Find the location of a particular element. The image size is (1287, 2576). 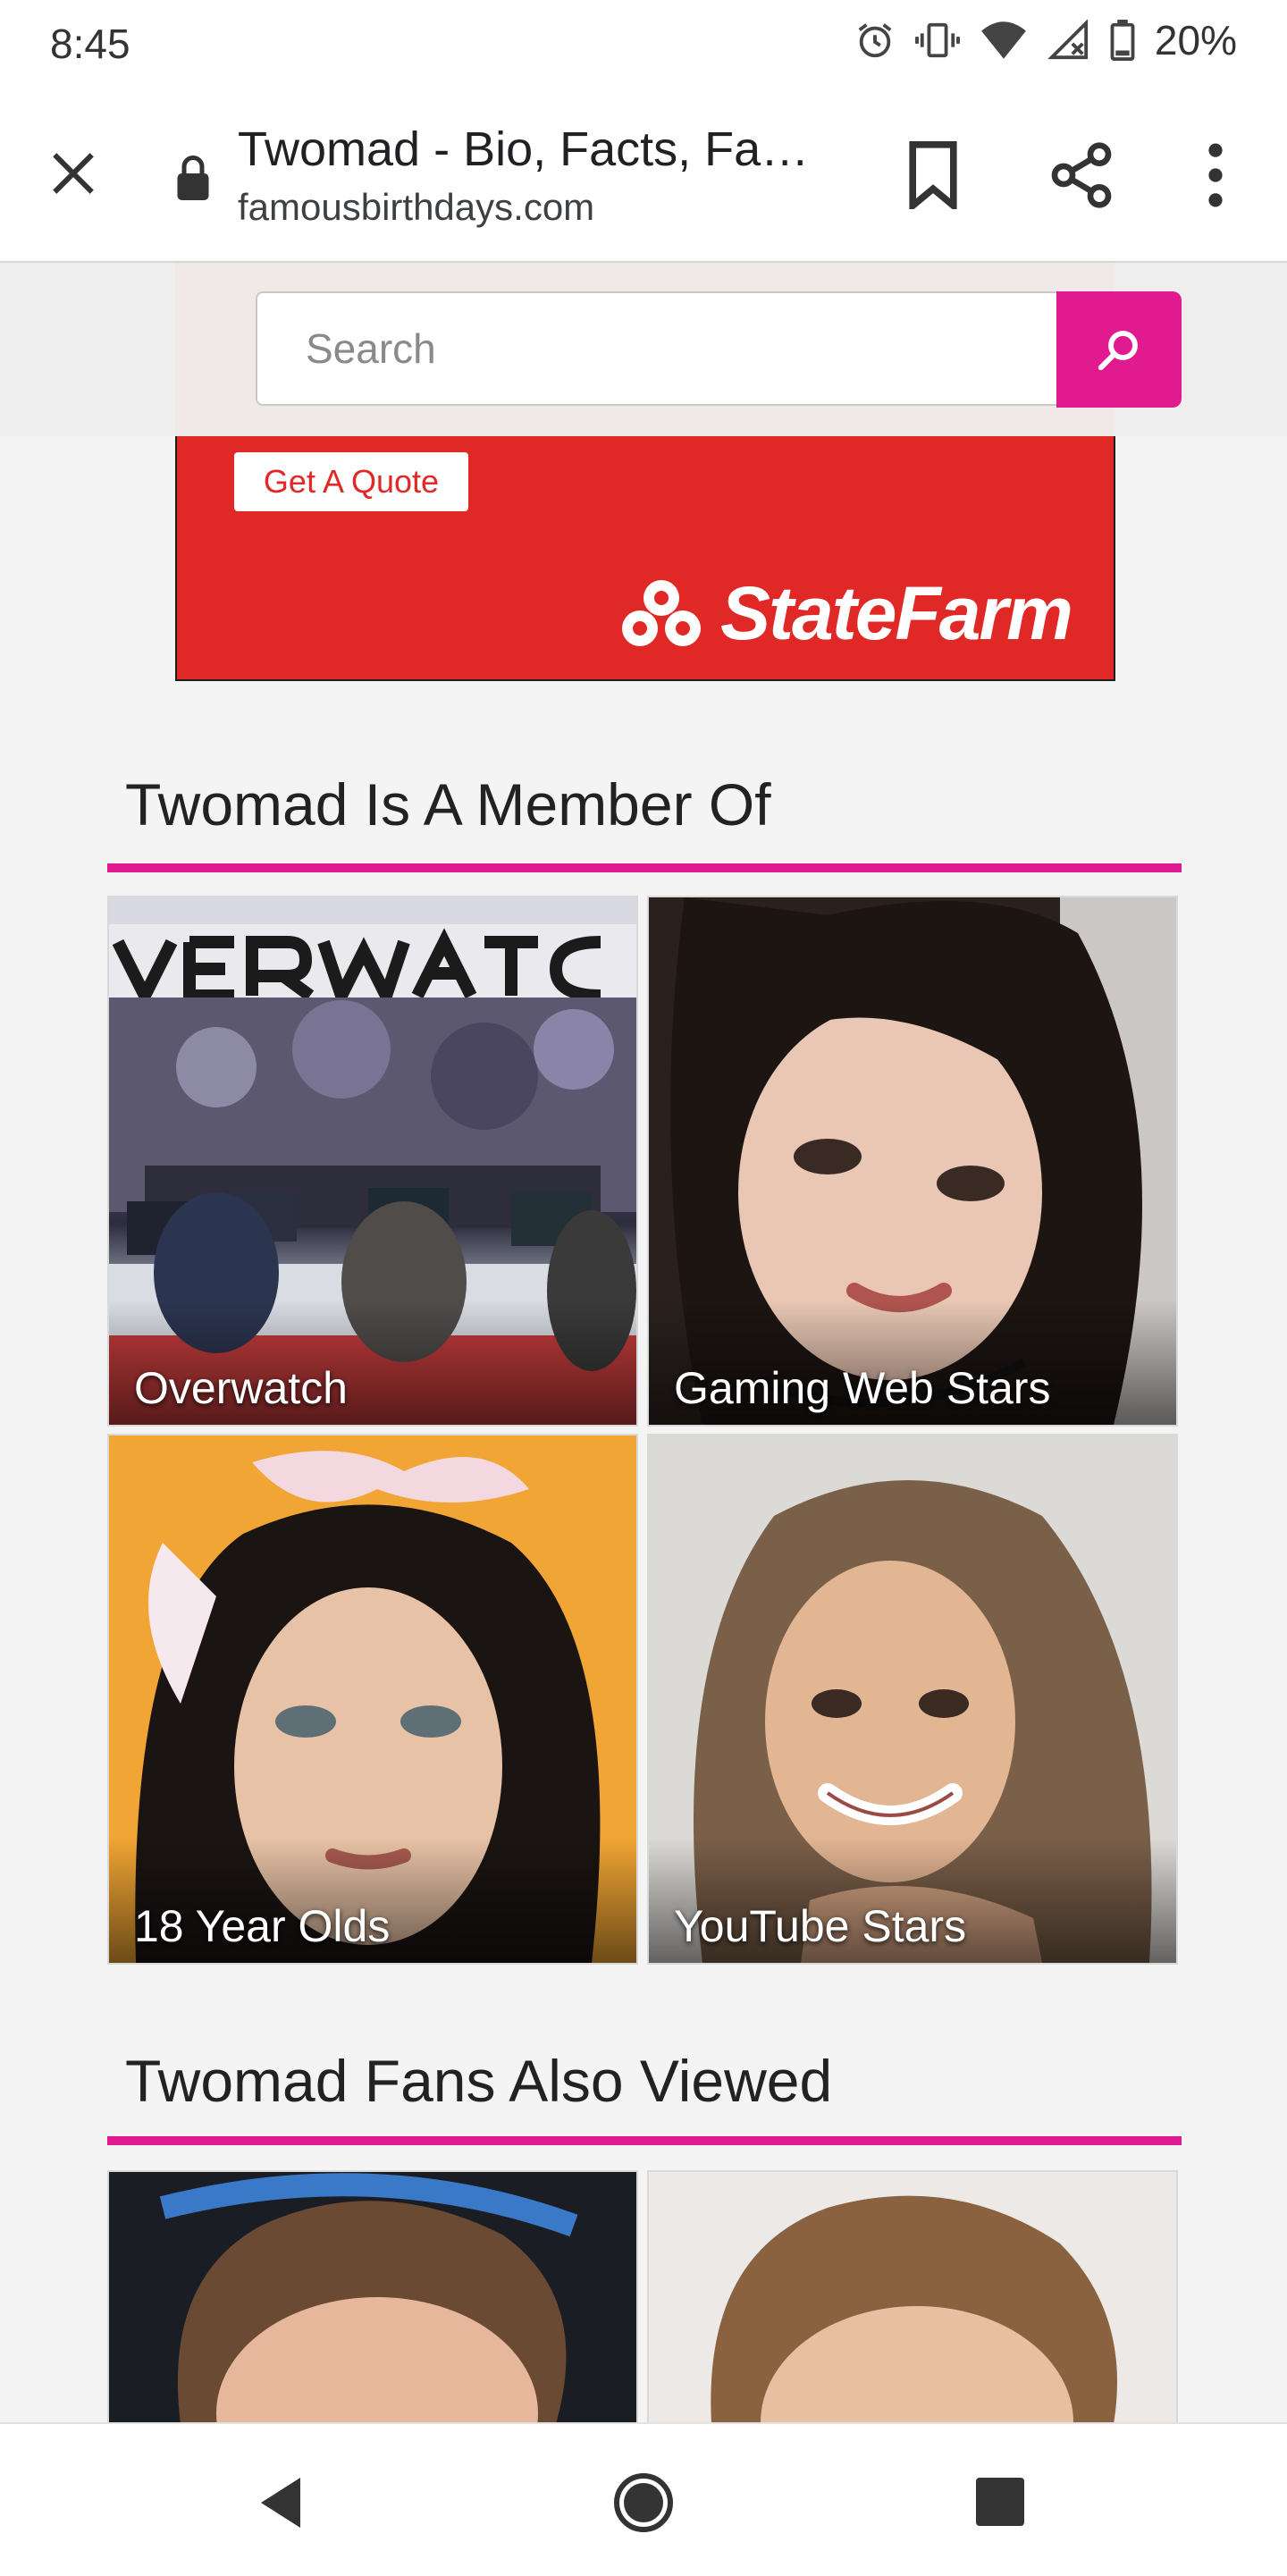

member-section-title: Twomad Is A Member Of is located at coordinates (448, 805).